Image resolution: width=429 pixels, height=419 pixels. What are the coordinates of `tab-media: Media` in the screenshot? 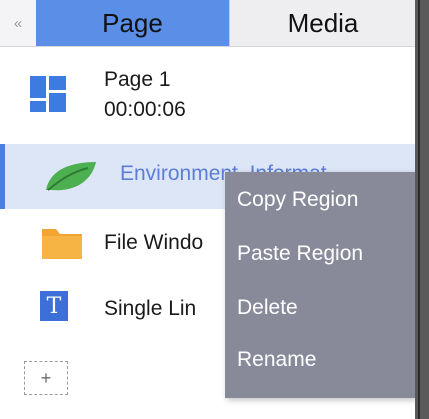 It's located at (322, 23).